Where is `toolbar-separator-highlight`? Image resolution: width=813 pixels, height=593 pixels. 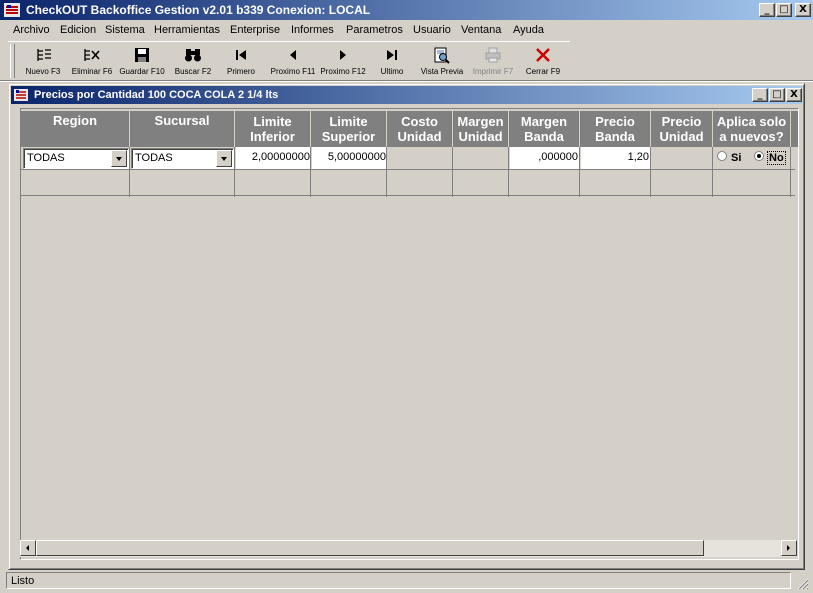 toolbar-separator-highlight is located at coordinates (406, 81).